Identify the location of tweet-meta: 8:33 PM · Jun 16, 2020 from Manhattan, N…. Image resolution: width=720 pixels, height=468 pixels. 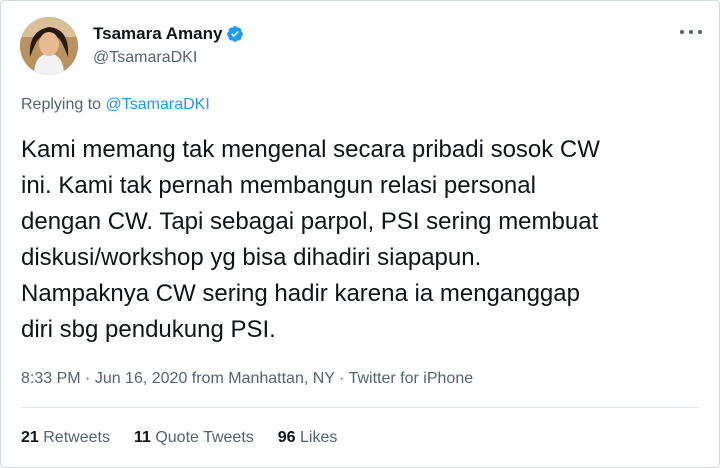
(247, 379).